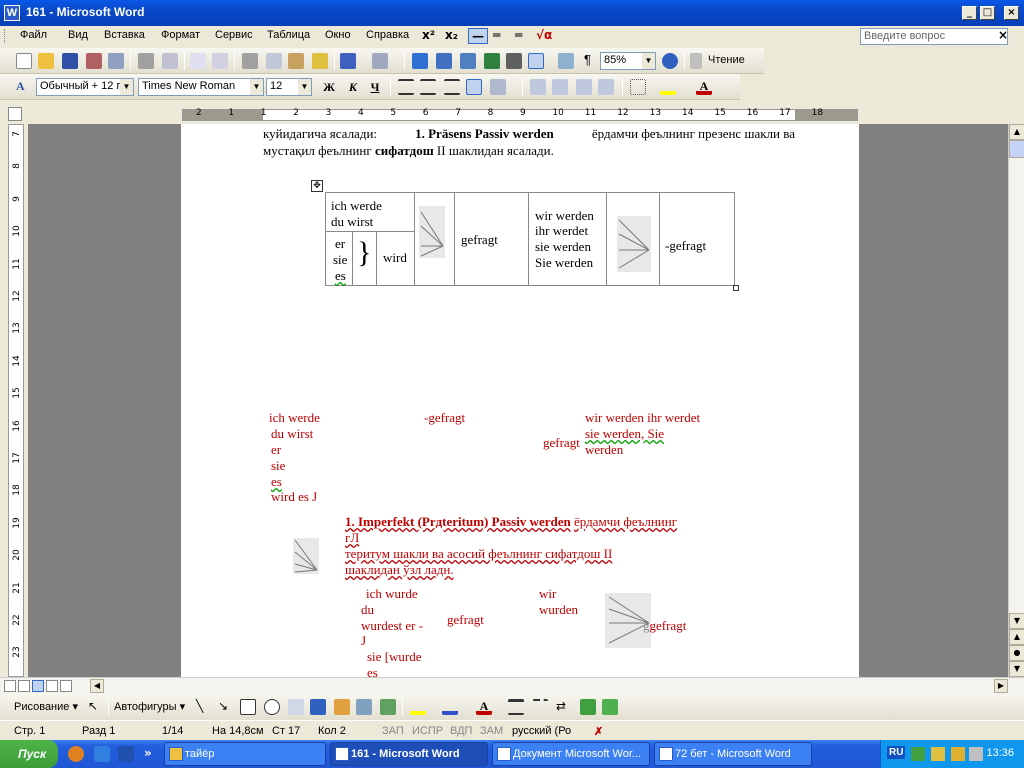  Describe the element at coordinates (478, 36) in the screenshot. I see `overline-icon: —` at that location.